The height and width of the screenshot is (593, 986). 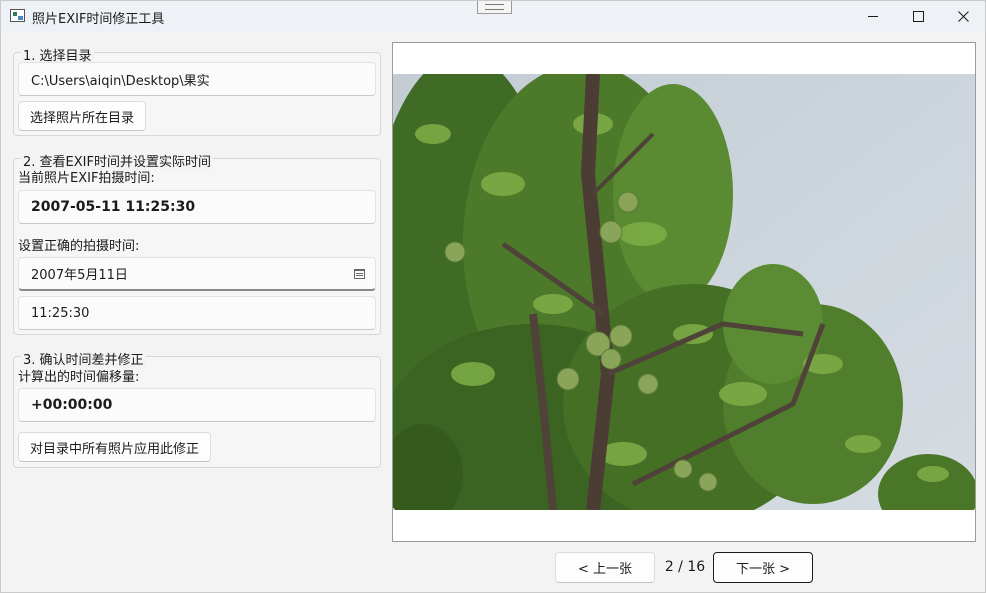 What do you see at coordinates (763, 567) in the screenshot?
I see `next-photo-button: 下一张 >` at bounding box center [763, 567].